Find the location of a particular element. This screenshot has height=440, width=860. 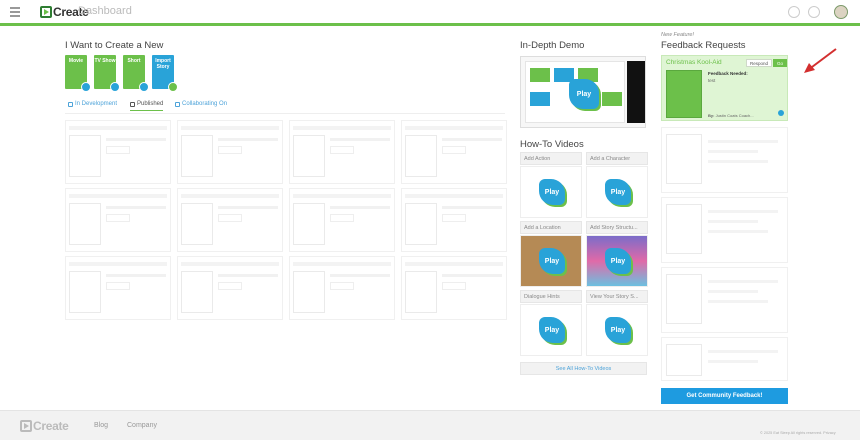

avatar is located at coordinates (841, 12).